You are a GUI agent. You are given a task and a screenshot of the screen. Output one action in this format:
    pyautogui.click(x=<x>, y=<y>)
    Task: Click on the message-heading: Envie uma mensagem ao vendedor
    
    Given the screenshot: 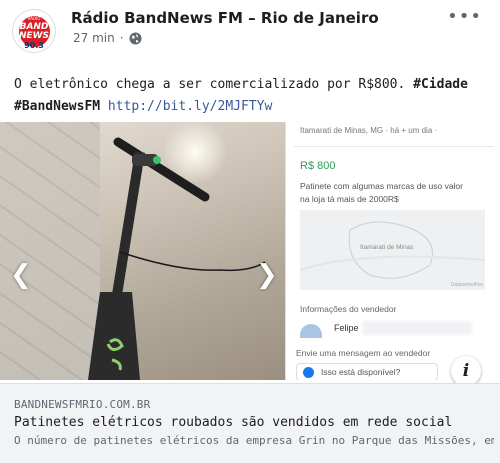 What is the action you would take?
    pyautogui.click(x=363, y=353)
    